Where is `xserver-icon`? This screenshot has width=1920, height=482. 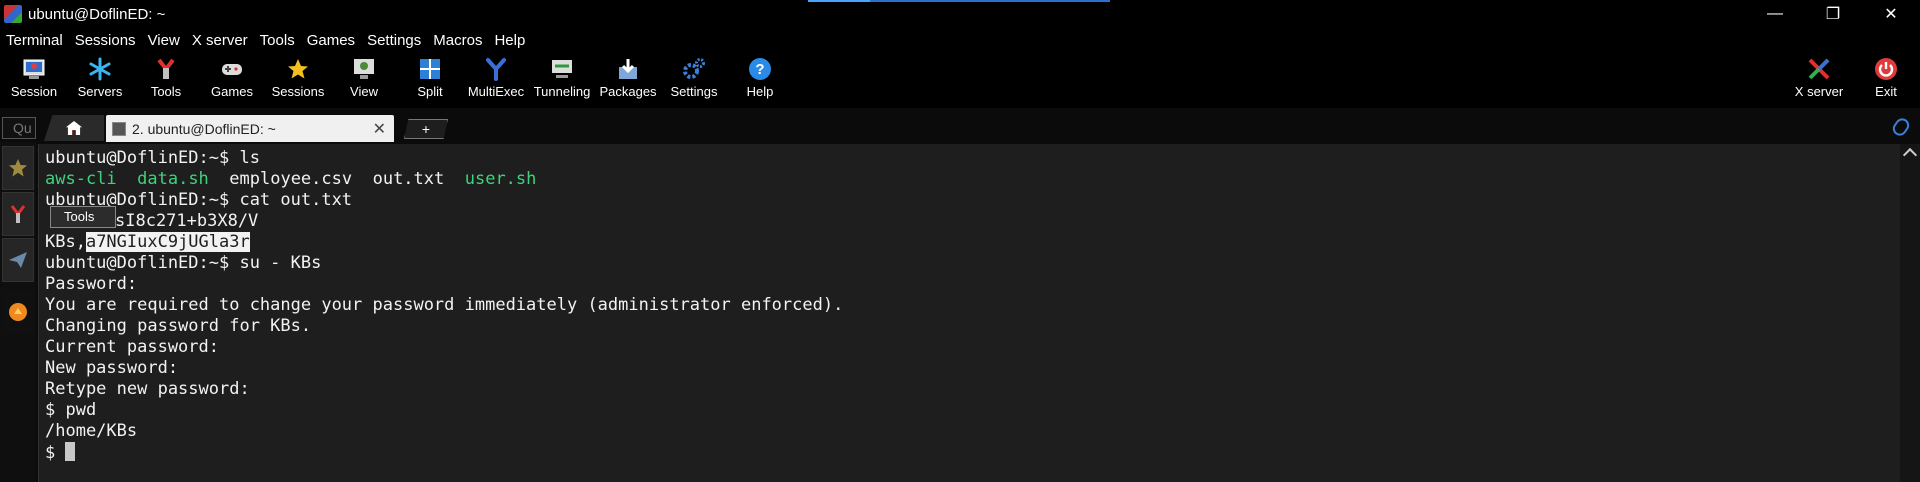
xserver-icon is located at coordinates (1819, 69).